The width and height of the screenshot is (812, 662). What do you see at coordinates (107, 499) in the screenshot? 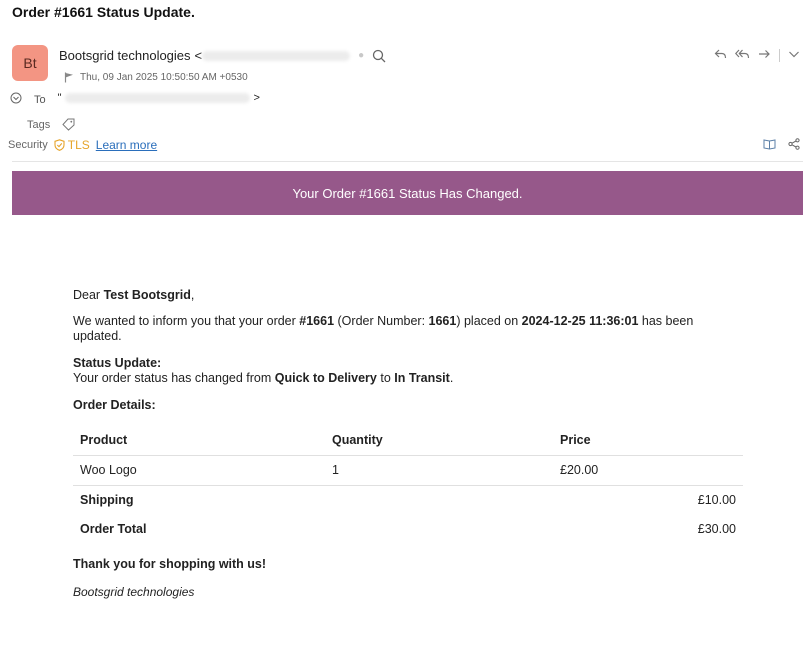
I see `shipping-label: Shipping` at bounding box center [107, 499].